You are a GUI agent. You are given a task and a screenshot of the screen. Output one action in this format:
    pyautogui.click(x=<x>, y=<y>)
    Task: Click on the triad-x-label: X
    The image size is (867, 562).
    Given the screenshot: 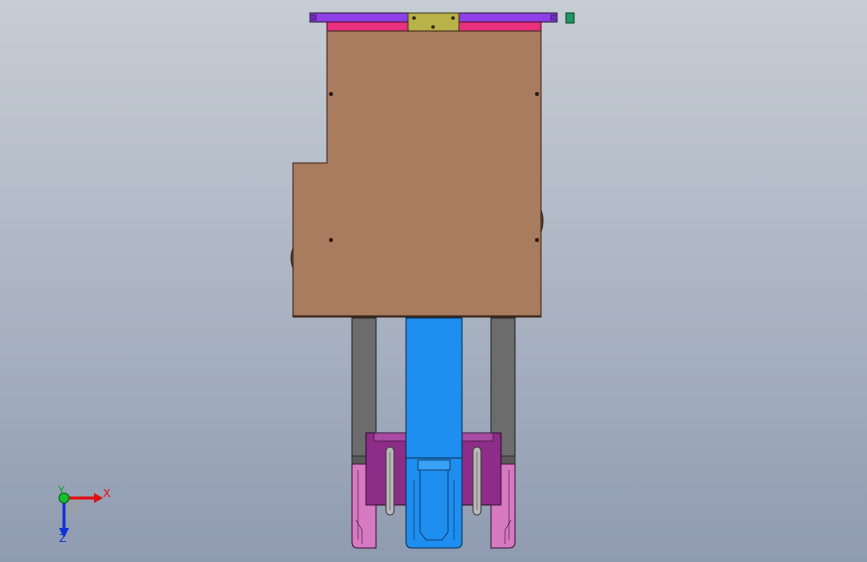 What is the action you would take?
    pyautogui.click(x=107, y=493)
    